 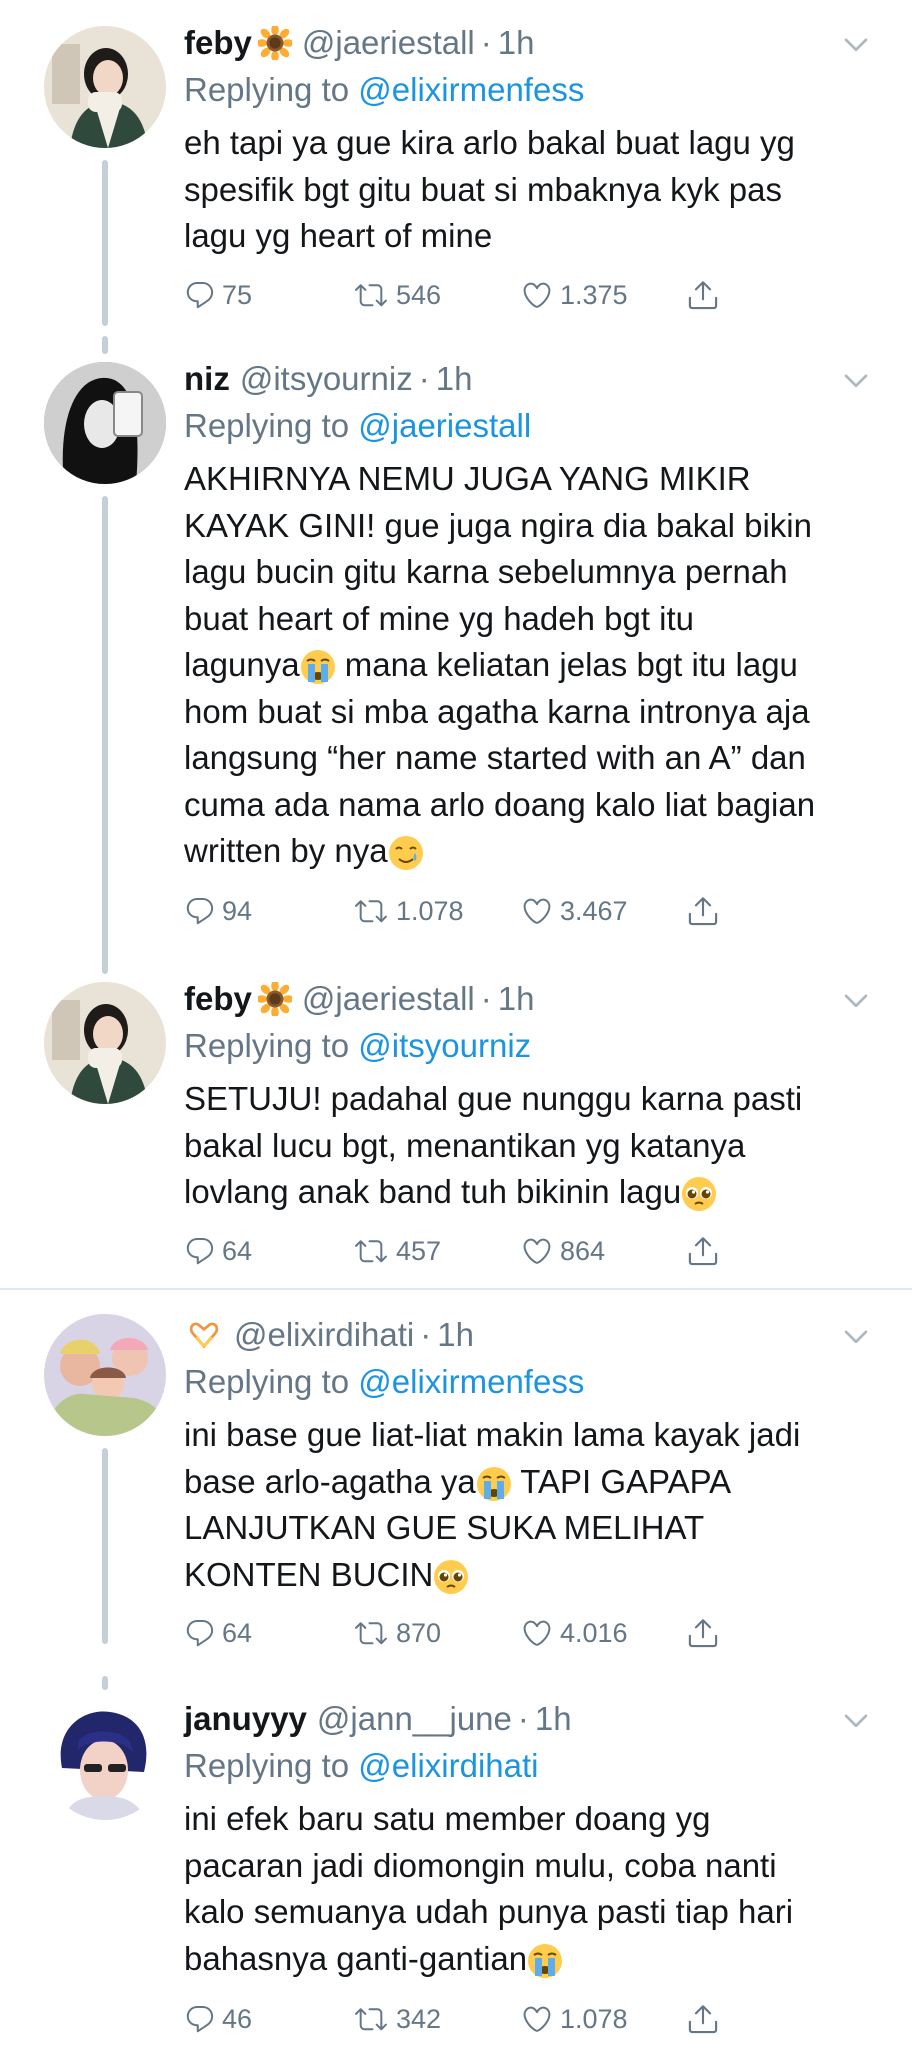 What do you see at coordinates (562, 1251) in the screenshot?
I see `like-button: 864` at bounding box center [562, 1251].